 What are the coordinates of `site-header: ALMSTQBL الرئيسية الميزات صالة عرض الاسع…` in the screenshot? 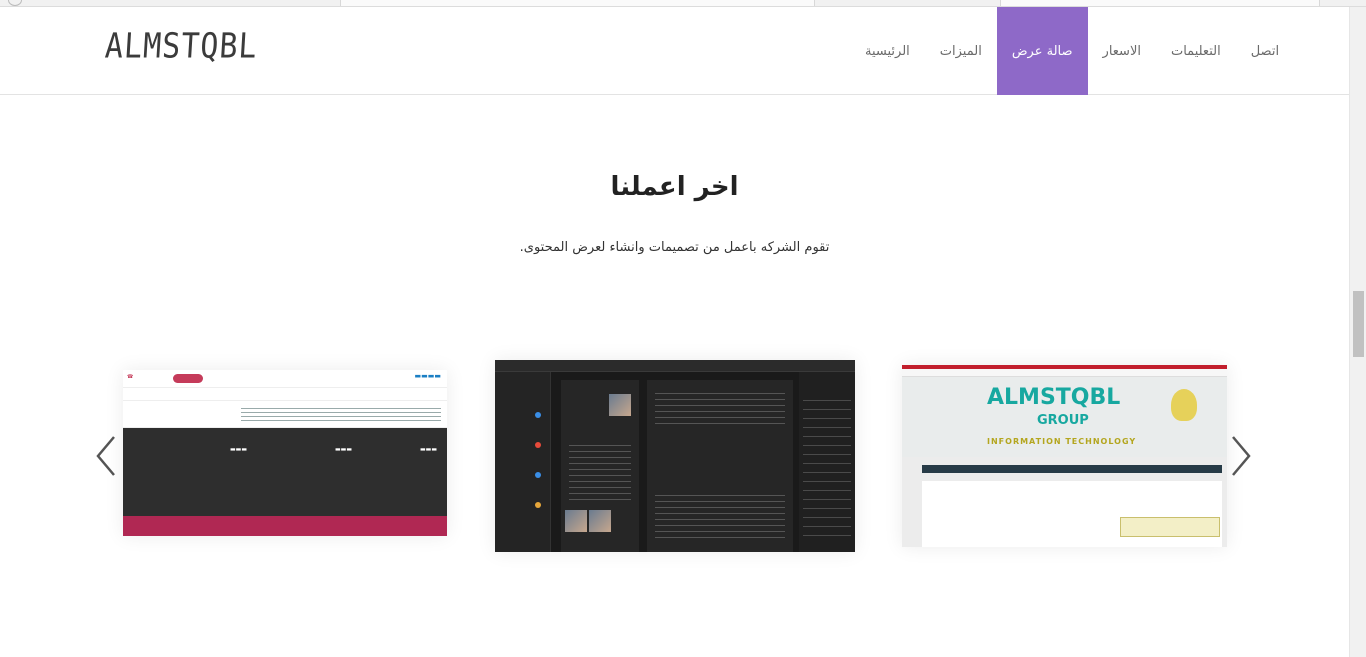 It's located at (674, 51).